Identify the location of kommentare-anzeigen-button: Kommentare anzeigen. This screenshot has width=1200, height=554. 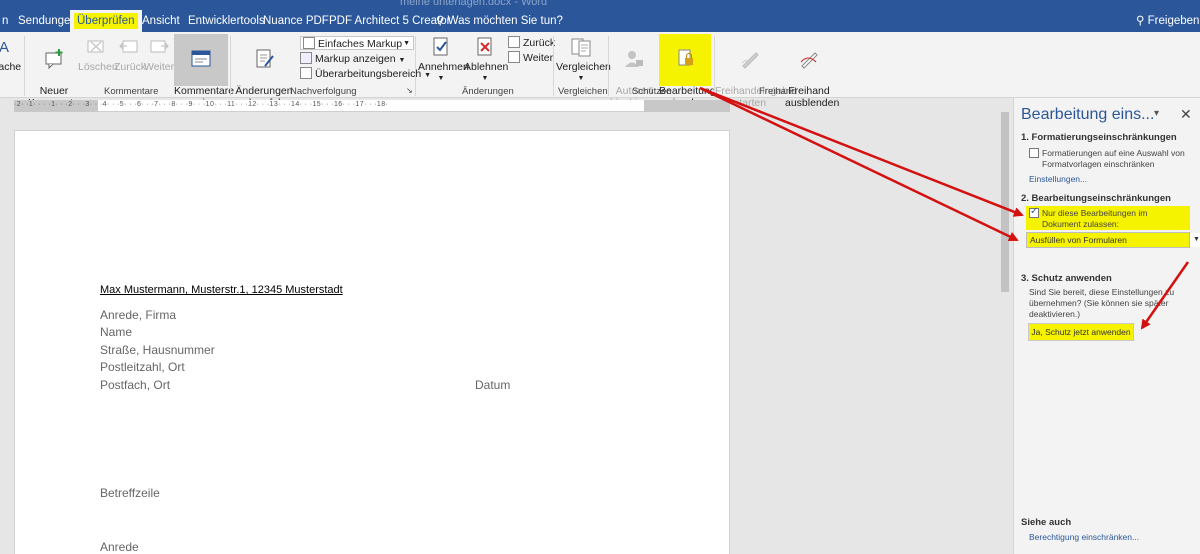
(204, 71).